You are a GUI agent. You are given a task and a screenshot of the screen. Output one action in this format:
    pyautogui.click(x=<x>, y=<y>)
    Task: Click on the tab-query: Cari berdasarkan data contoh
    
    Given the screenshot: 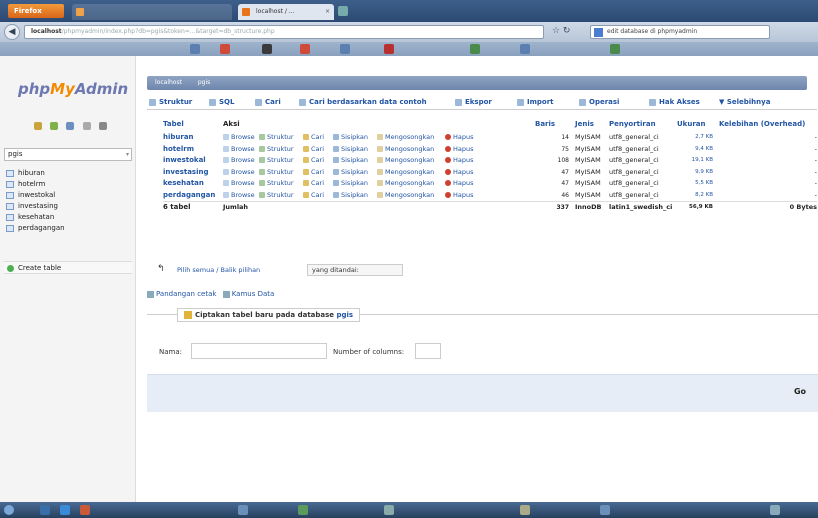 What is the action you would take?
    pyautogui.click(x=363, y=102)
    